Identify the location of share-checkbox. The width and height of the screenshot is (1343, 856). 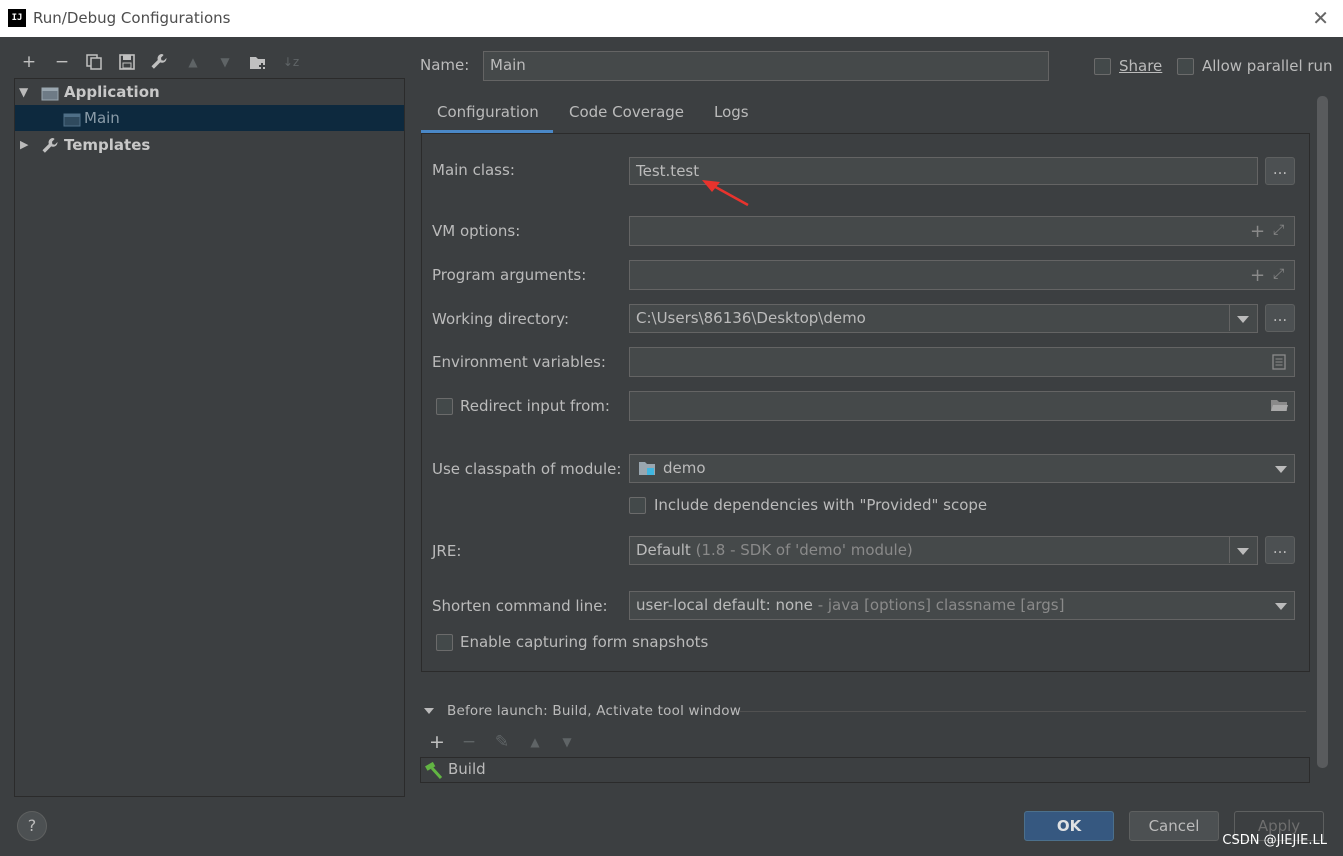
(1102, 66).